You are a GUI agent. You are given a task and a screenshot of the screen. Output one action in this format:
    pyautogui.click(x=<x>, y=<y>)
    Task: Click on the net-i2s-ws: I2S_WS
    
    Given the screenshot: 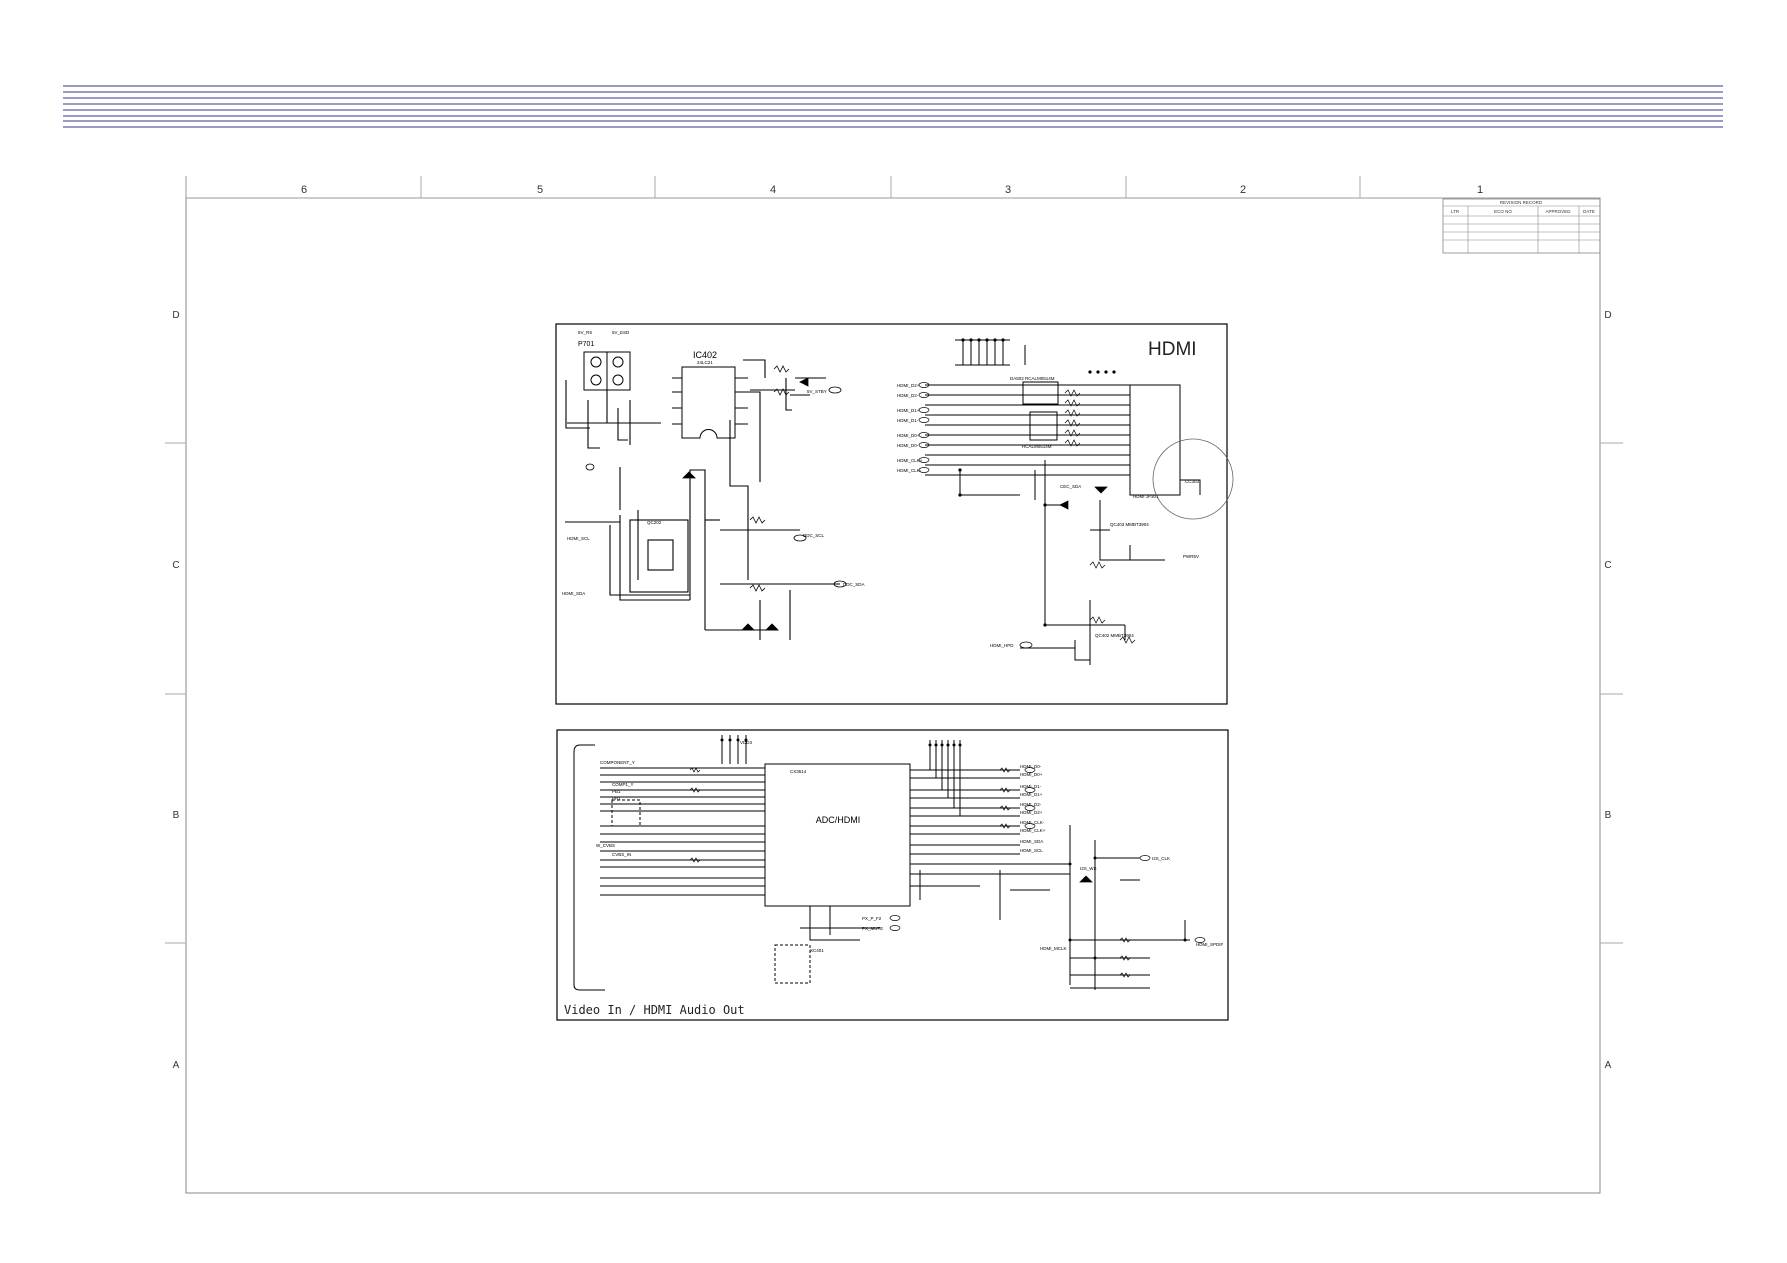 What is the action you would take?
    pyautogui.click(x=1088, y=868)
    